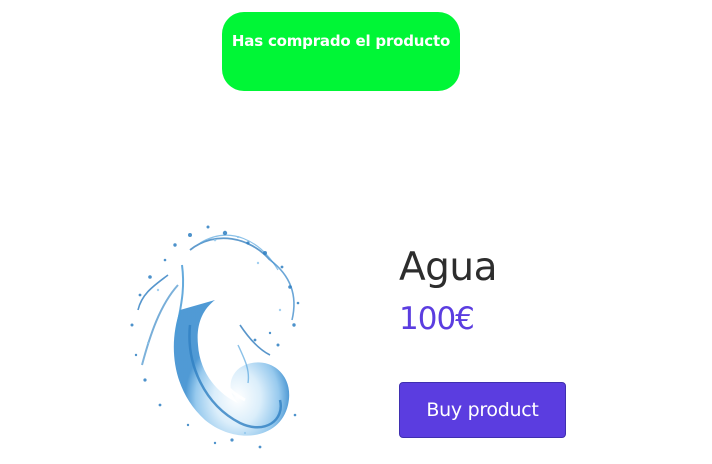 This screenshot has height=464, width=712. What do you see at coordinates (437, 319) in the screenshot?
I see `product-price: 100€` at bounding box center [437, 319].